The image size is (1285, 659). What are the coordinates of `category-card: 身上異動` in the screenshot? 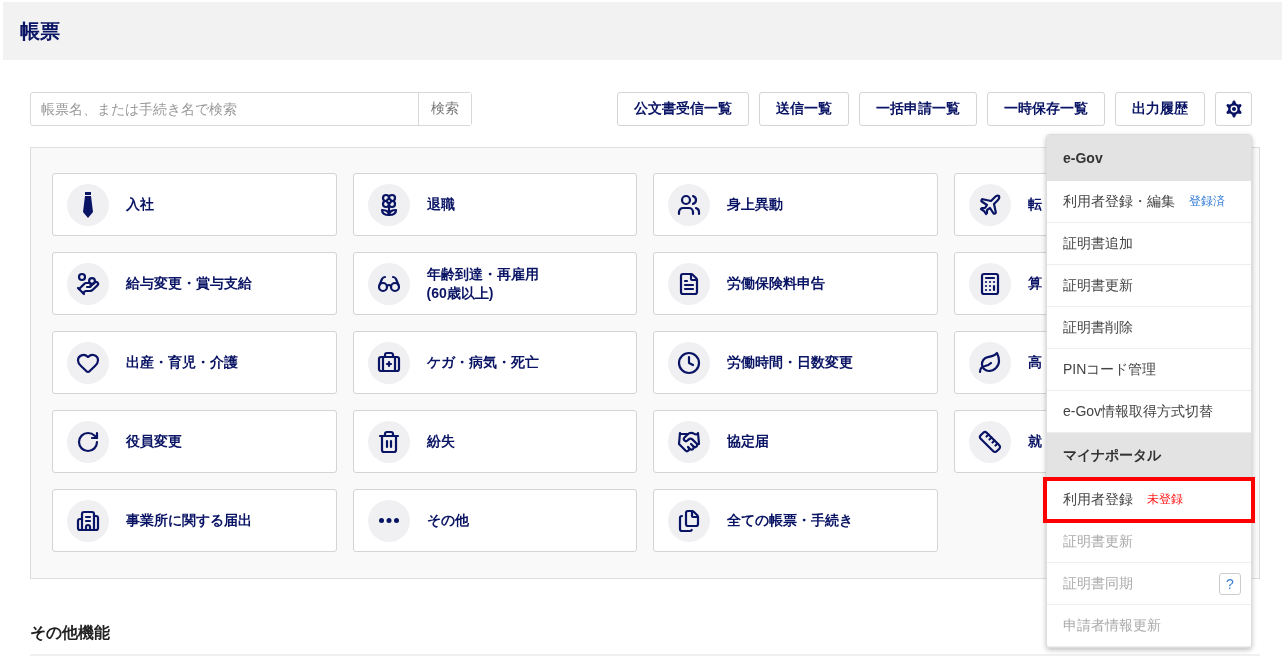 It's located at (795, 204).